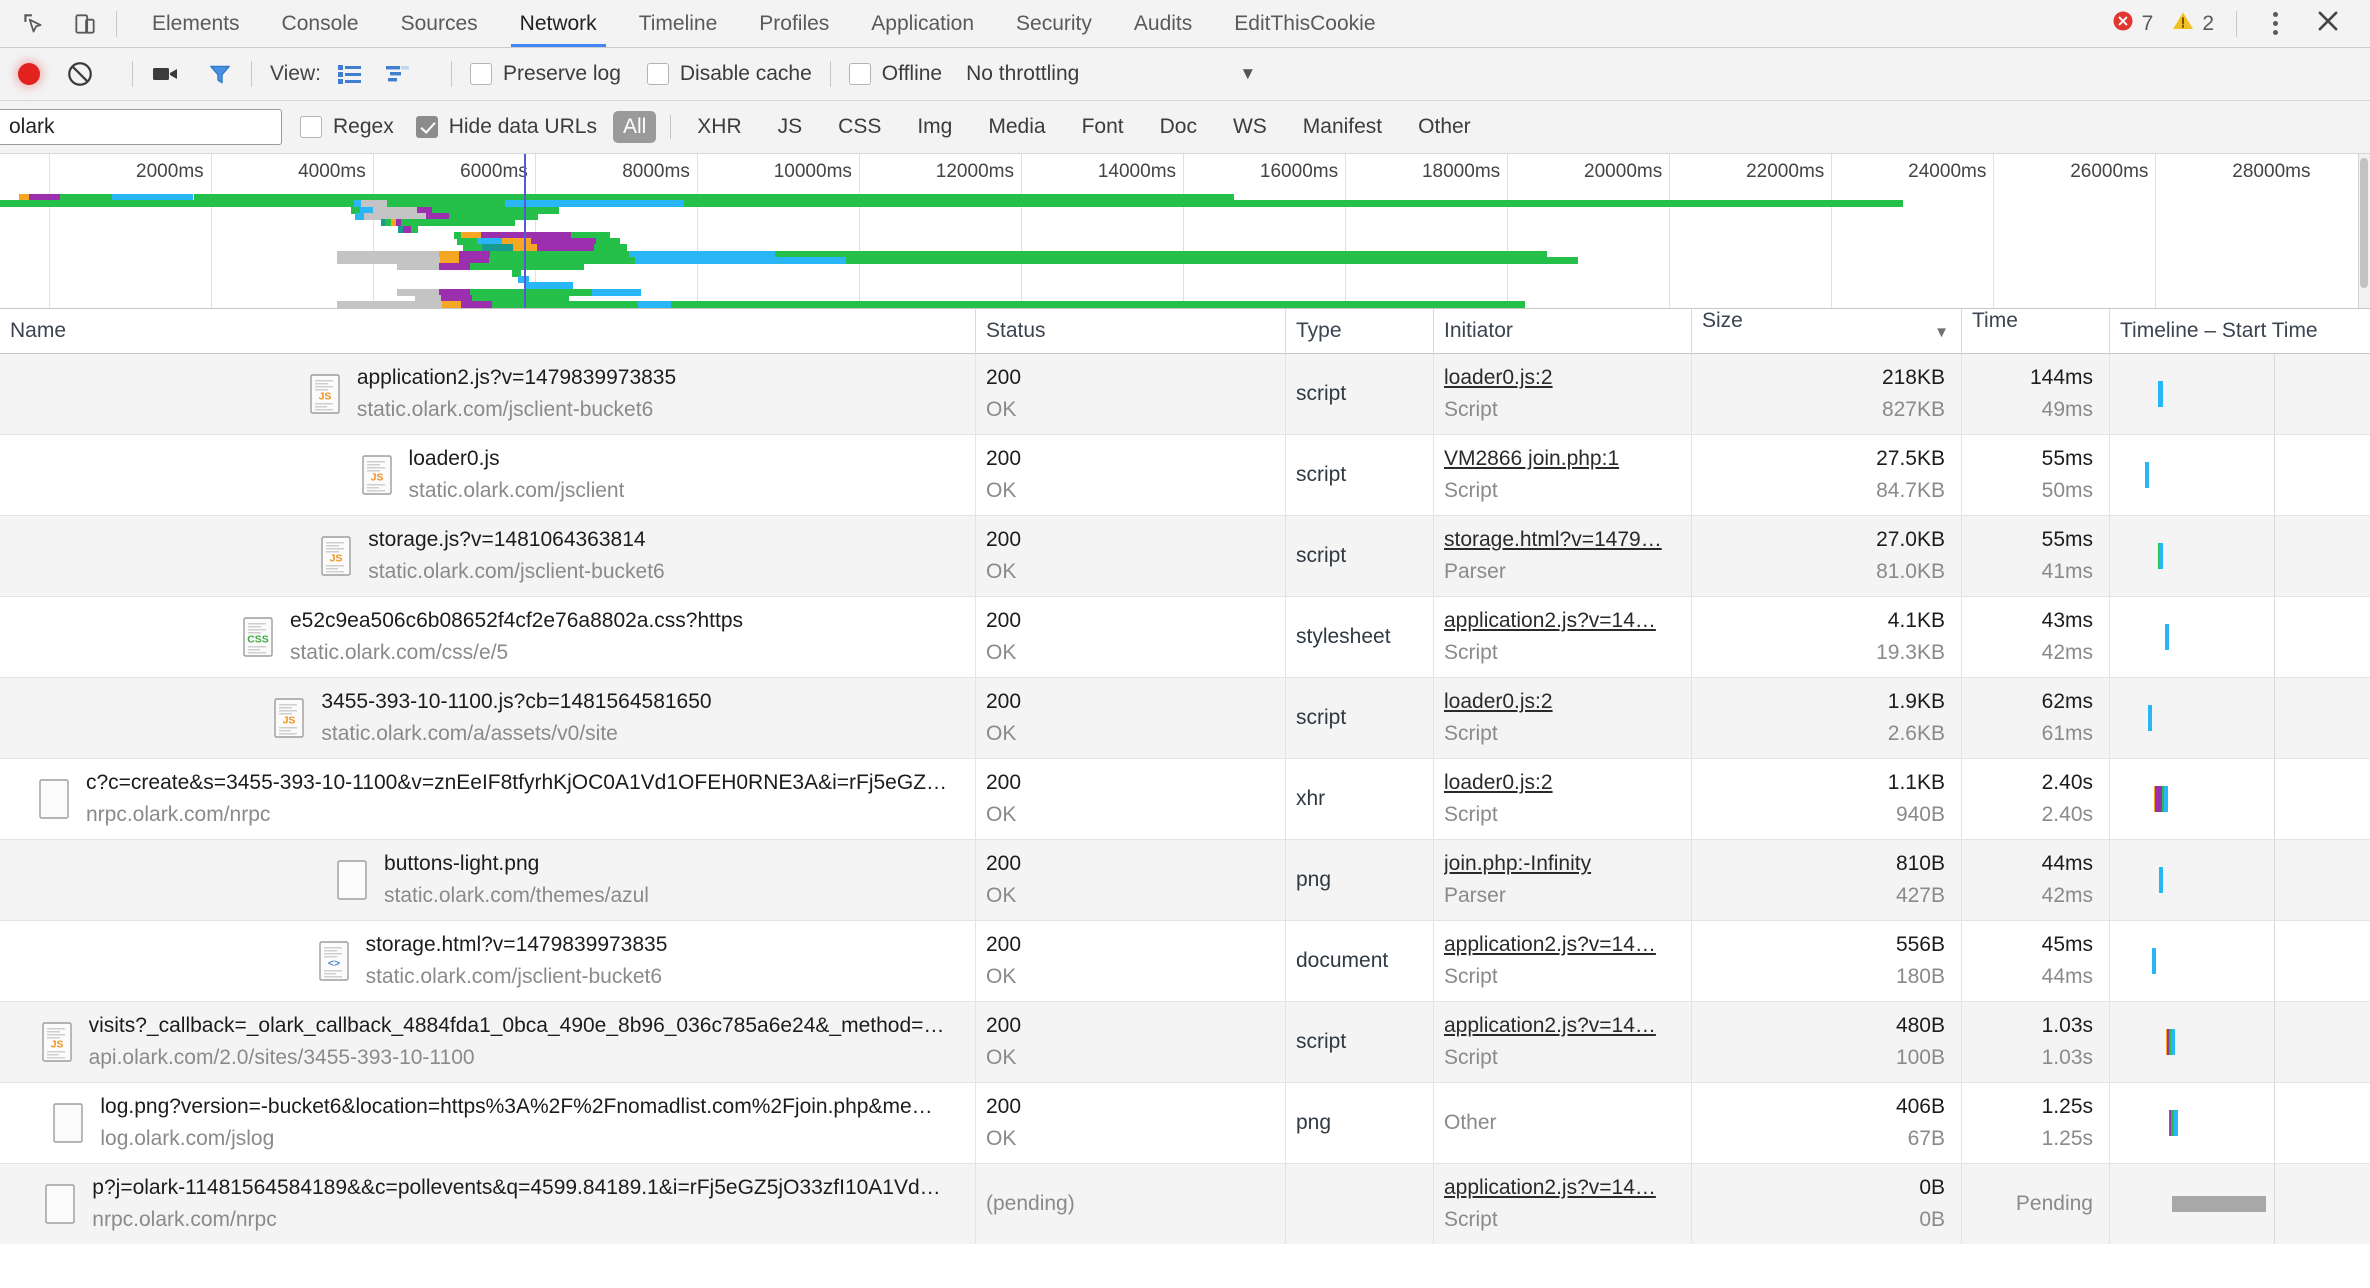 Image resolution: width=2370 pixels, height=1288 pixels. What do you see at coordinates (745, 73) in the screenshot?
I see `disable-cache-label: Disable cache` at bounding box center [745, 73].